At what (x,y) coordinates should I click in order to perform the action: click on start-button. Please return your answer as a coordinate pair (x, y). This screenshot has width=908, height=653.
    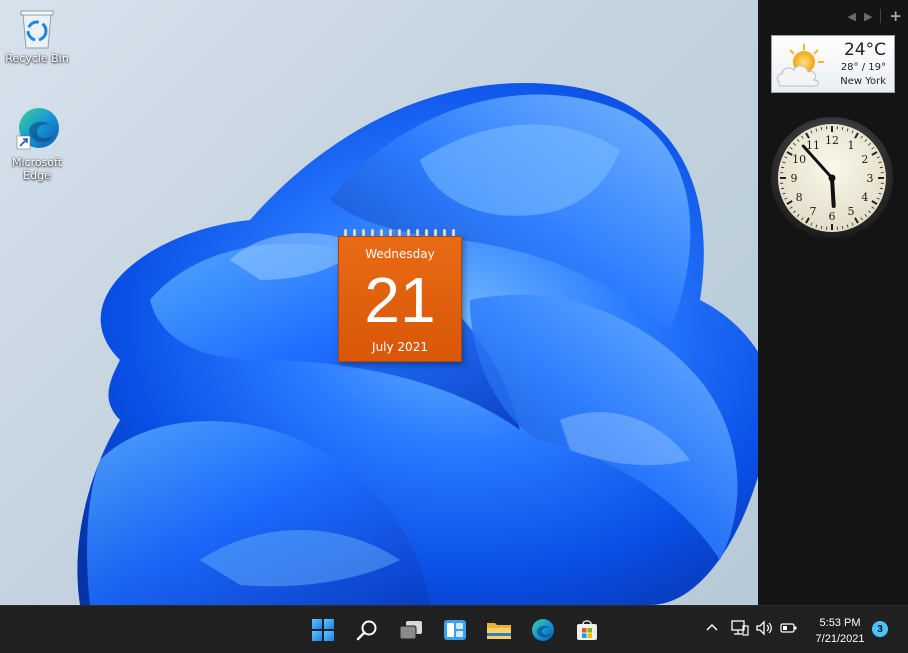
    Looking at the image, I should click on (323, 630).